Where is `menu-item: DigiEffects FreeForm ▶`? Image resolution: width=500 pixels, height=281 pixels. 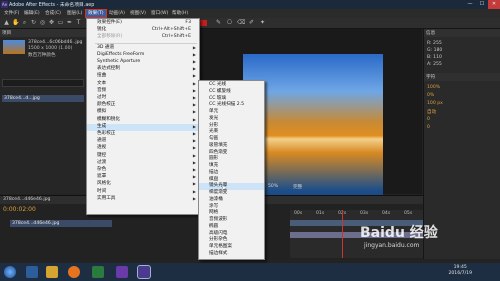 menu-item: DigiEffects FreeForm ▶ is located at coordinates (143, 55).